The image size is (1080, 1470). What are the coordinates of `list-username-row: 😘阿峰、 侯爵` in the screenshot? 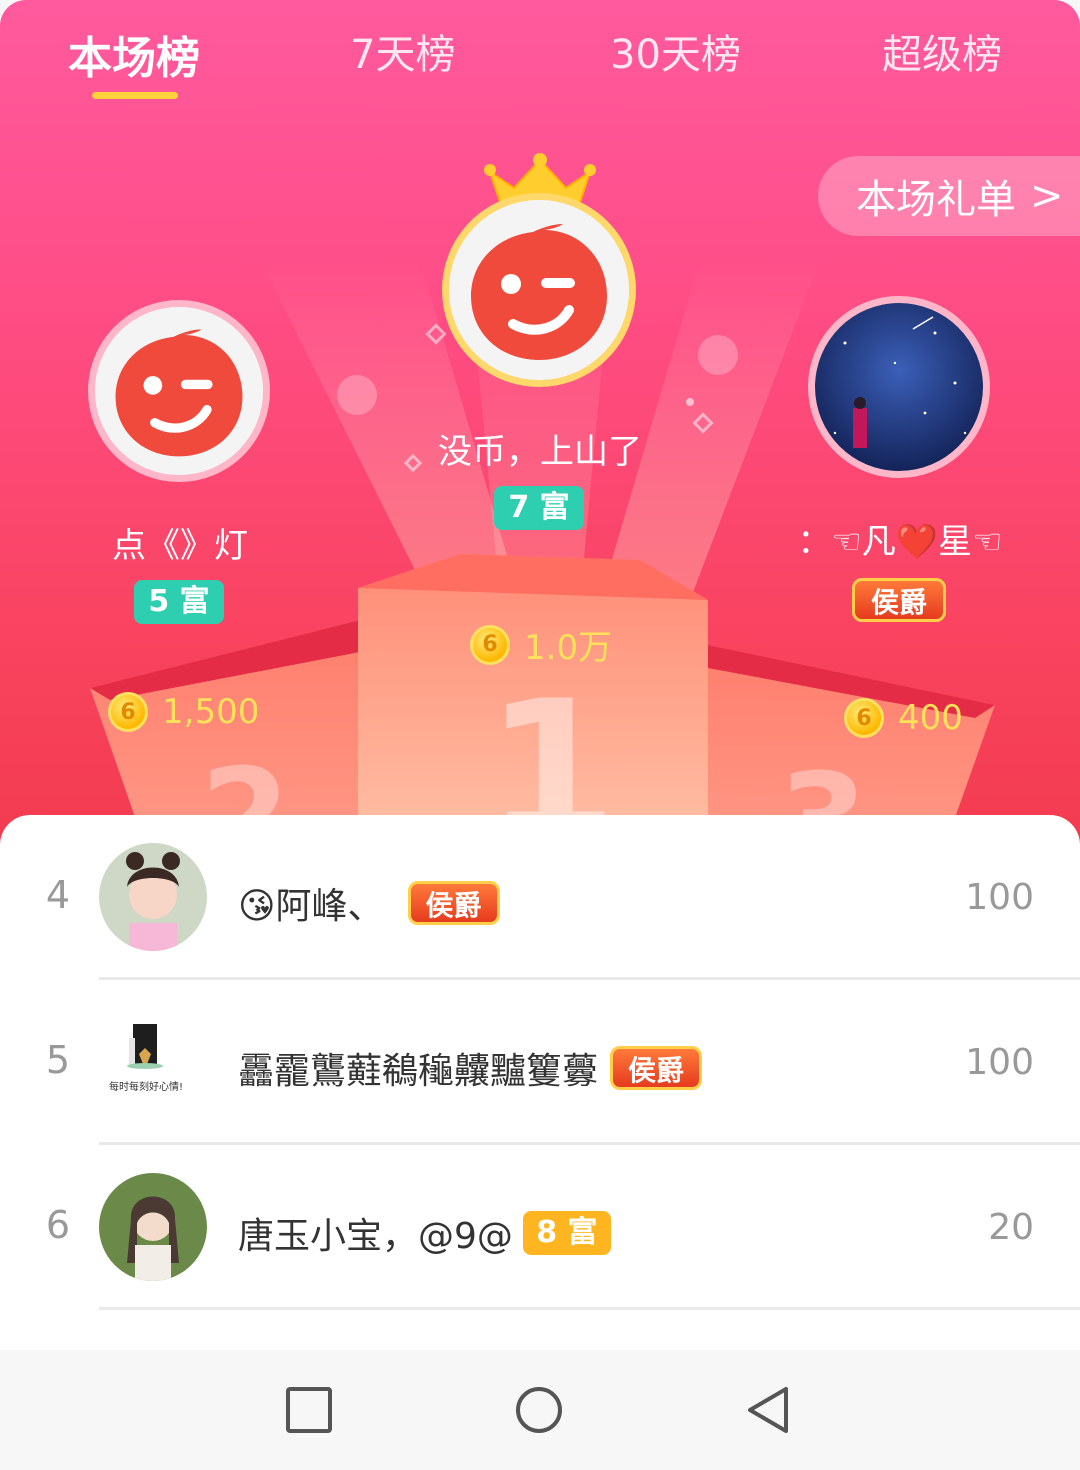 It's located at (369, 903).